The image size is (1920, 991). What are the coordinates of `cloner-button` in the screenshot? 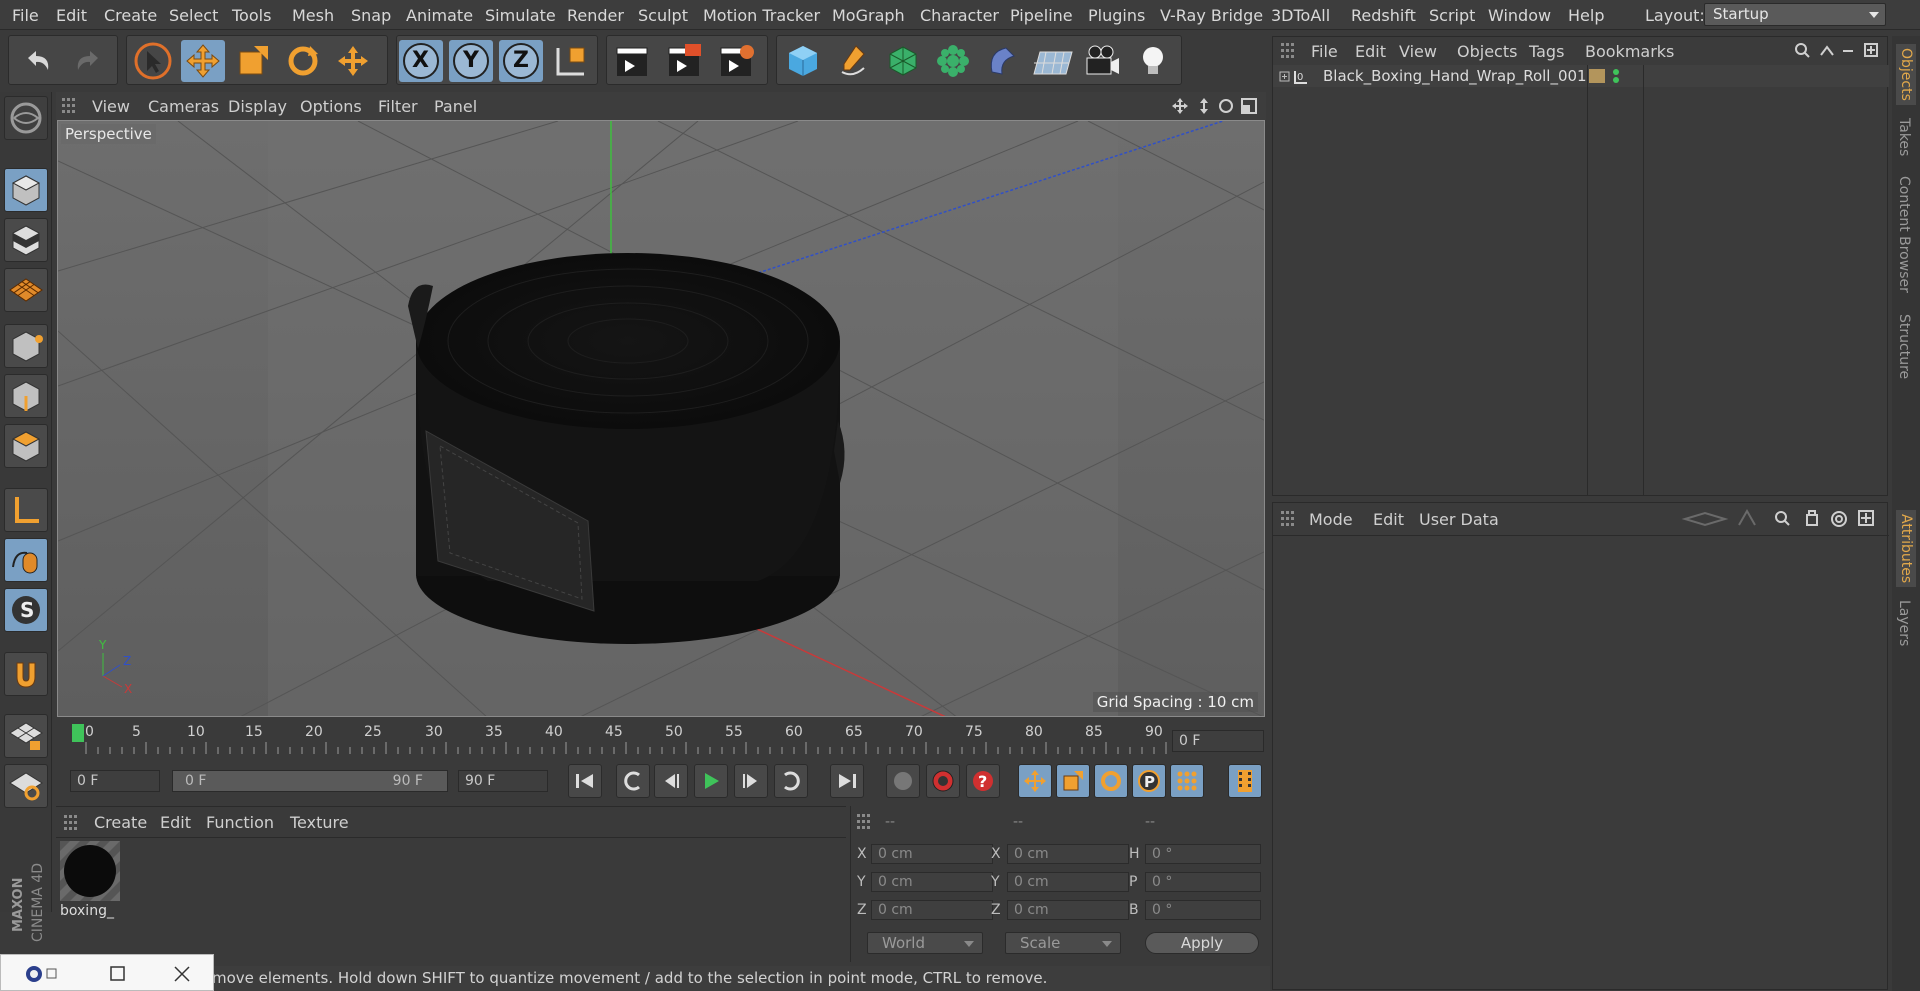 It's located at (953, 61).